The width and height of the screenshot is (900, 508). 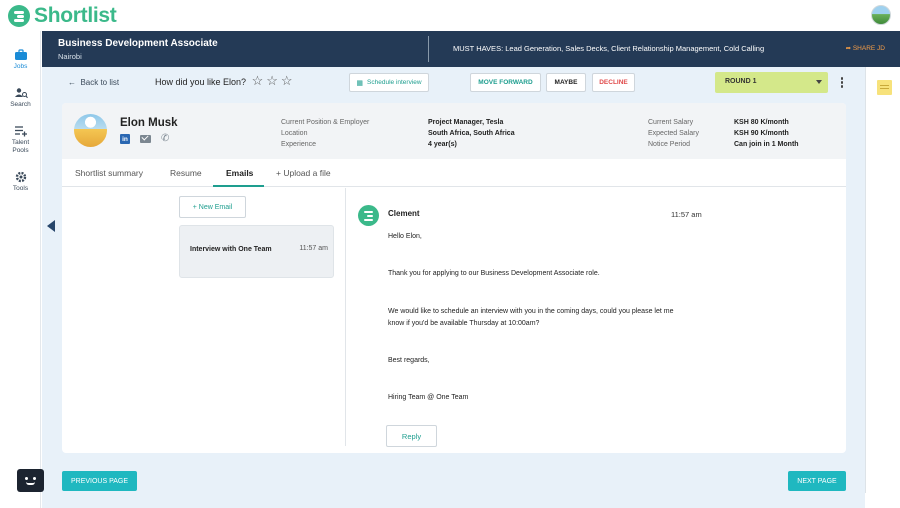 What do you see at coordinates (238, 186) in the screenshot?
I see `active-tab-indicator` at bounding box center [238, 186].